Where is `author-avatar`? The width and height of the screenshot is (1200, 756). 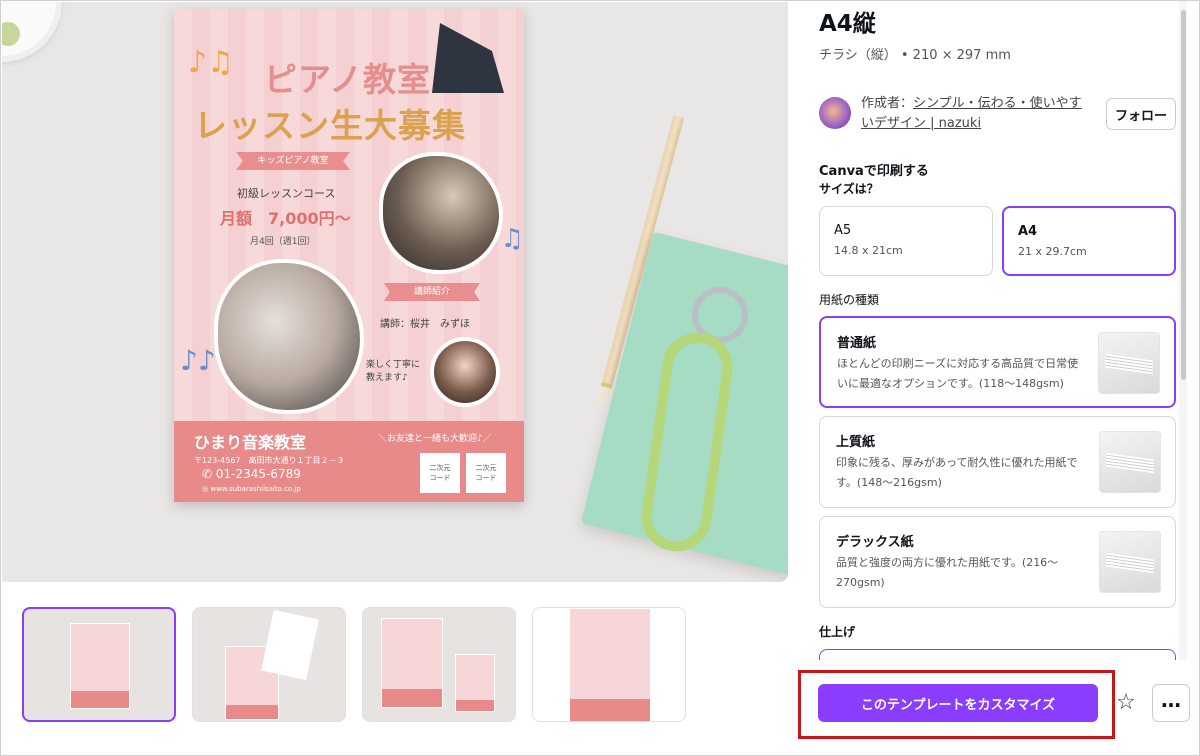 author-avatar is located at coordinates (835, 113).